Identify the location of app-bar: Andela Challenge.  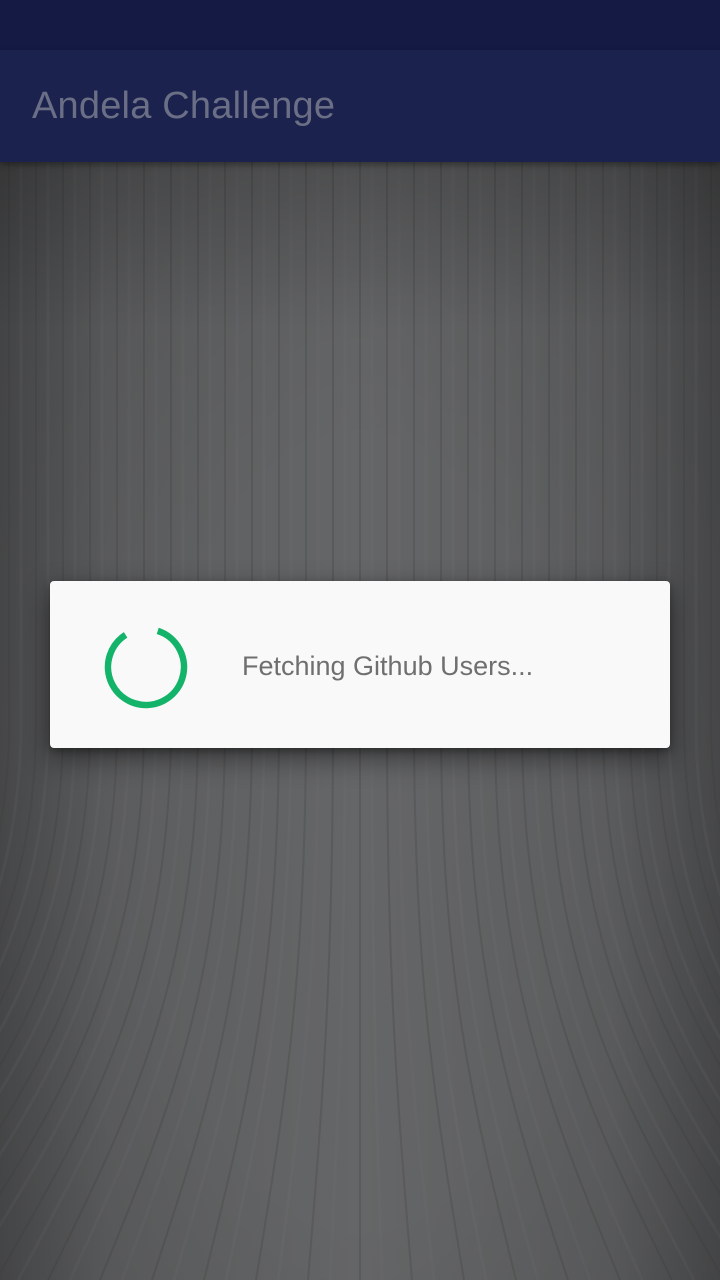
(360, 106).